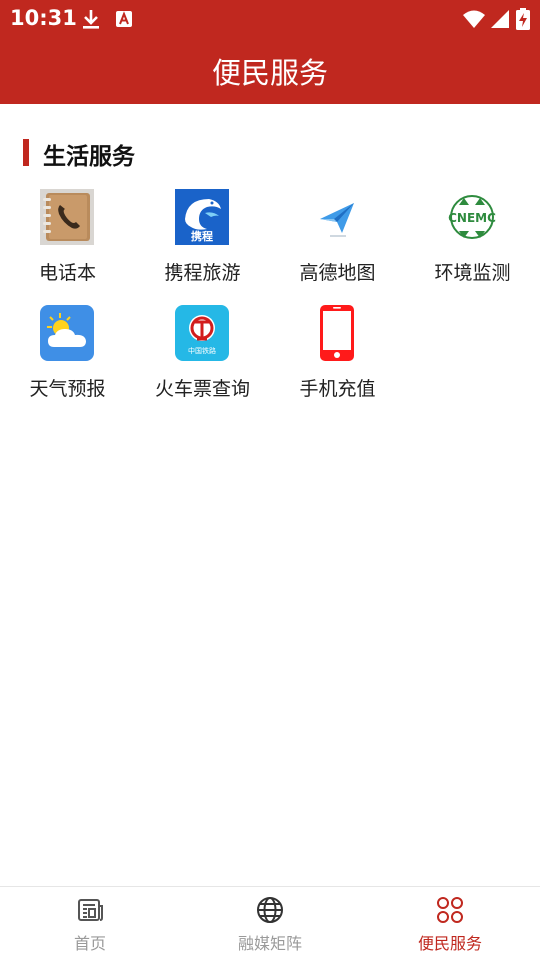  Describe the element at coordinates (202, 236) in the screenshot. I see `svg-text: 携程` at that location.